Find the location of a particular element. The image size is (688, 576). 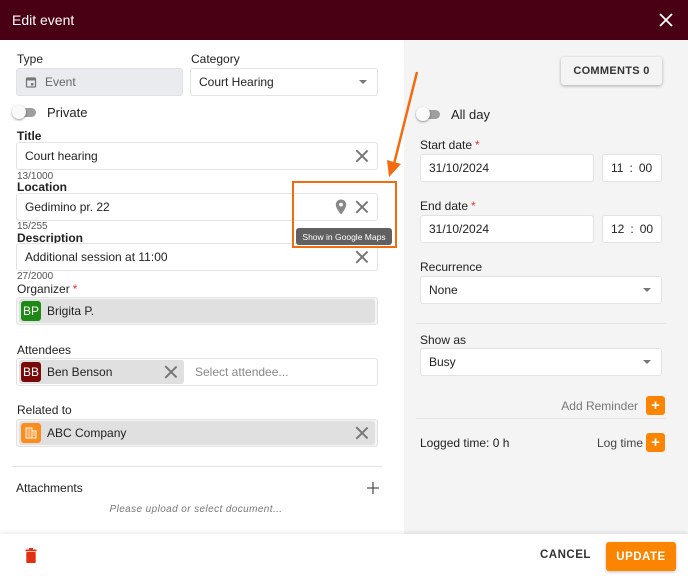

attendee-chip: BB Ben Benson is located at coordinates (101, 372).